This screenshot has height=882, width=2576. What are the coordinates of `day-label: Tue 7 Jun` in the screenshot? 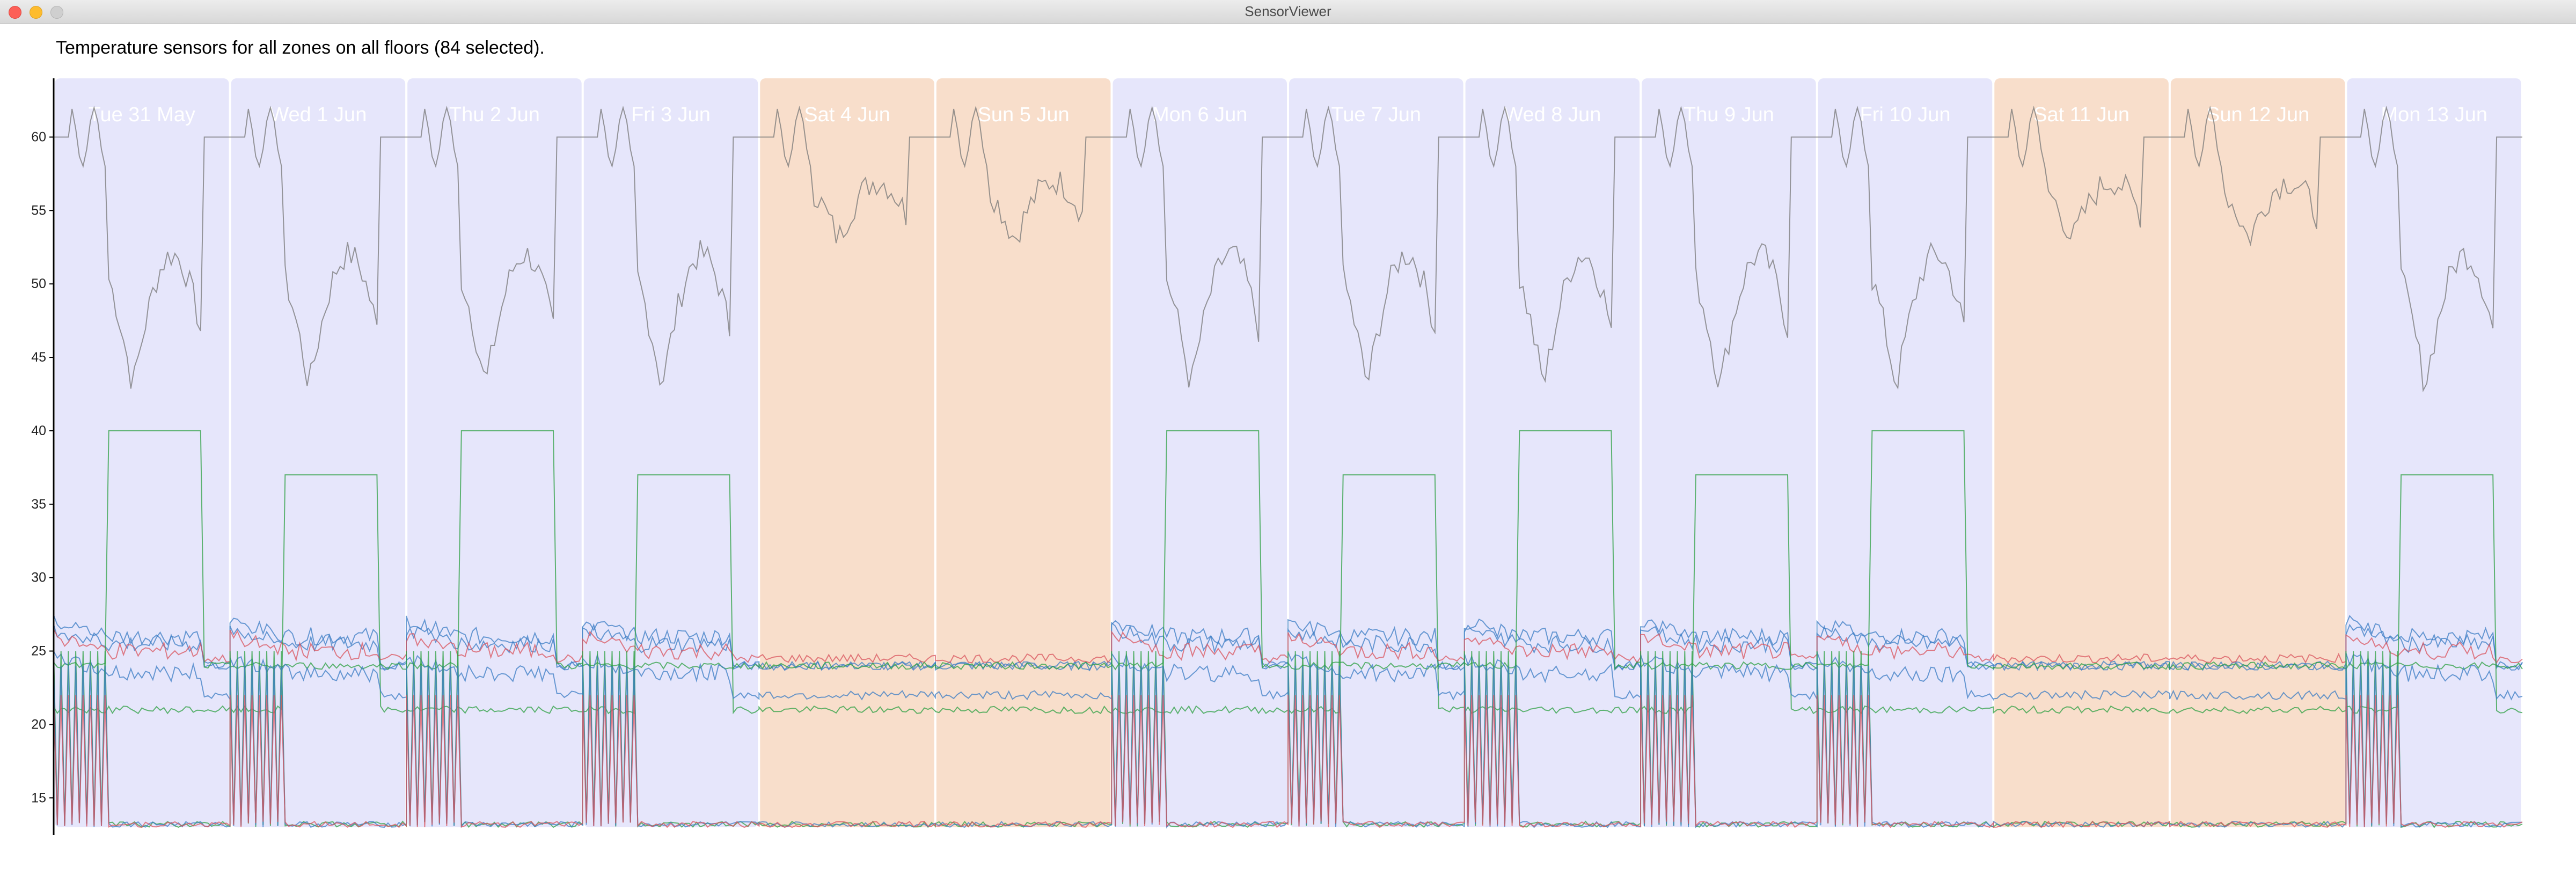 It's located at (1376, 115).